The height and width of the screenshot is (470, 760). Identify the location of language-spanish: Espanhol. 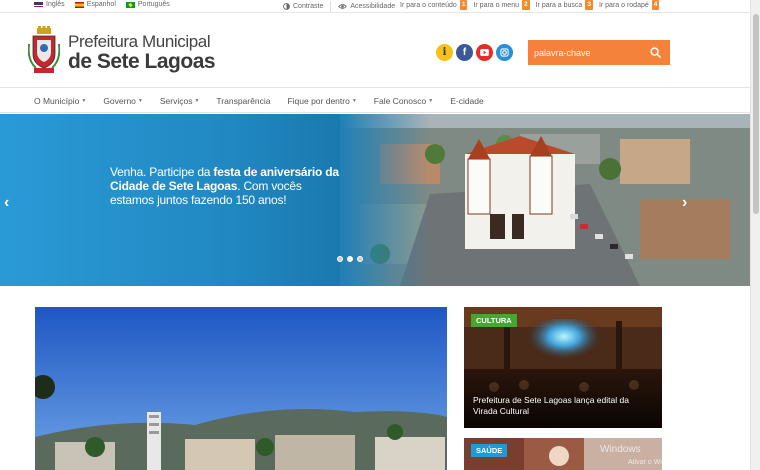
(95, 4).